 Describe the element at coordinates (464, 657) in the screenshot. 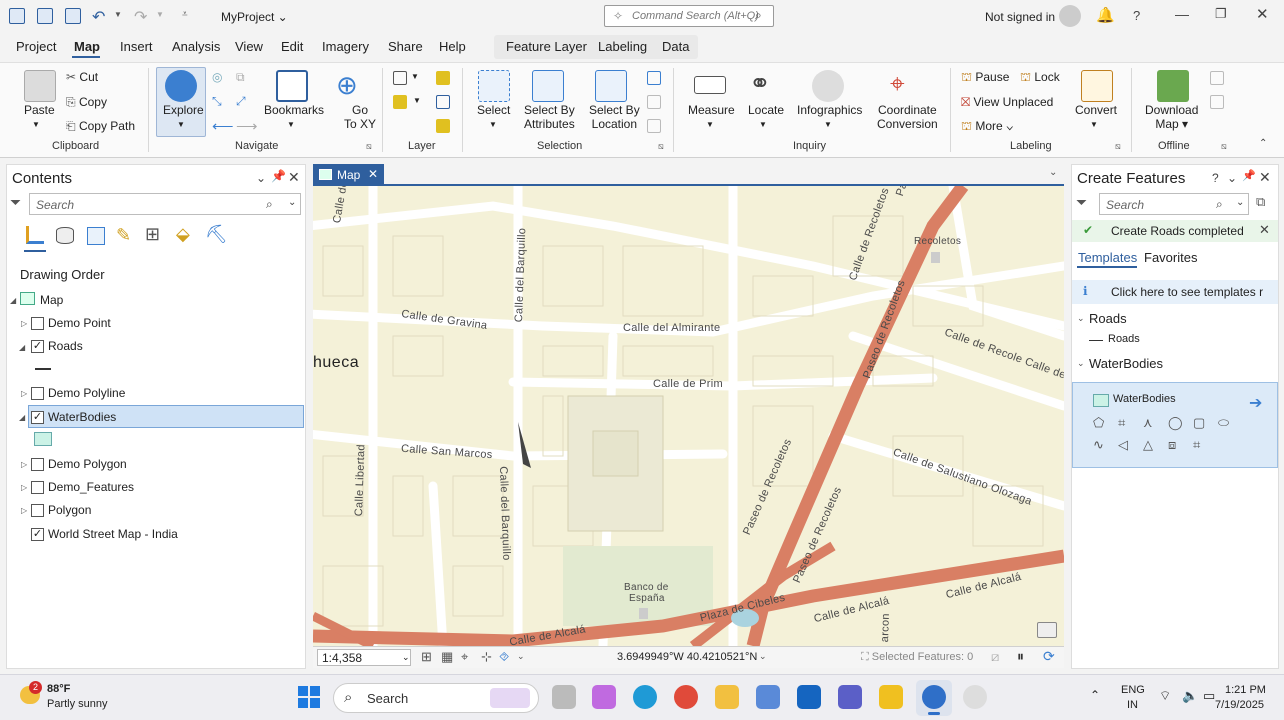

I see `snapping-icon: ⌖` at that location.